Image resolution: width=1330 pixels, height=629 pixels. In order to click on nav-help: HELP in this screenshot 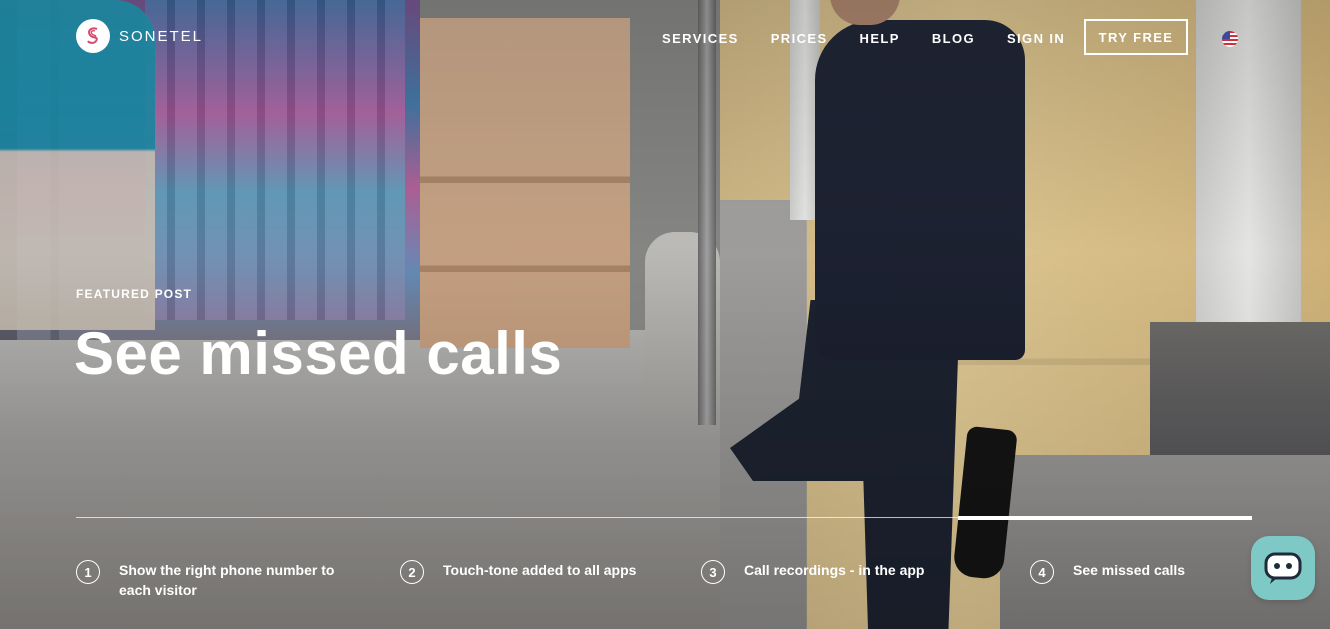, I will do `click(880, 38)`.